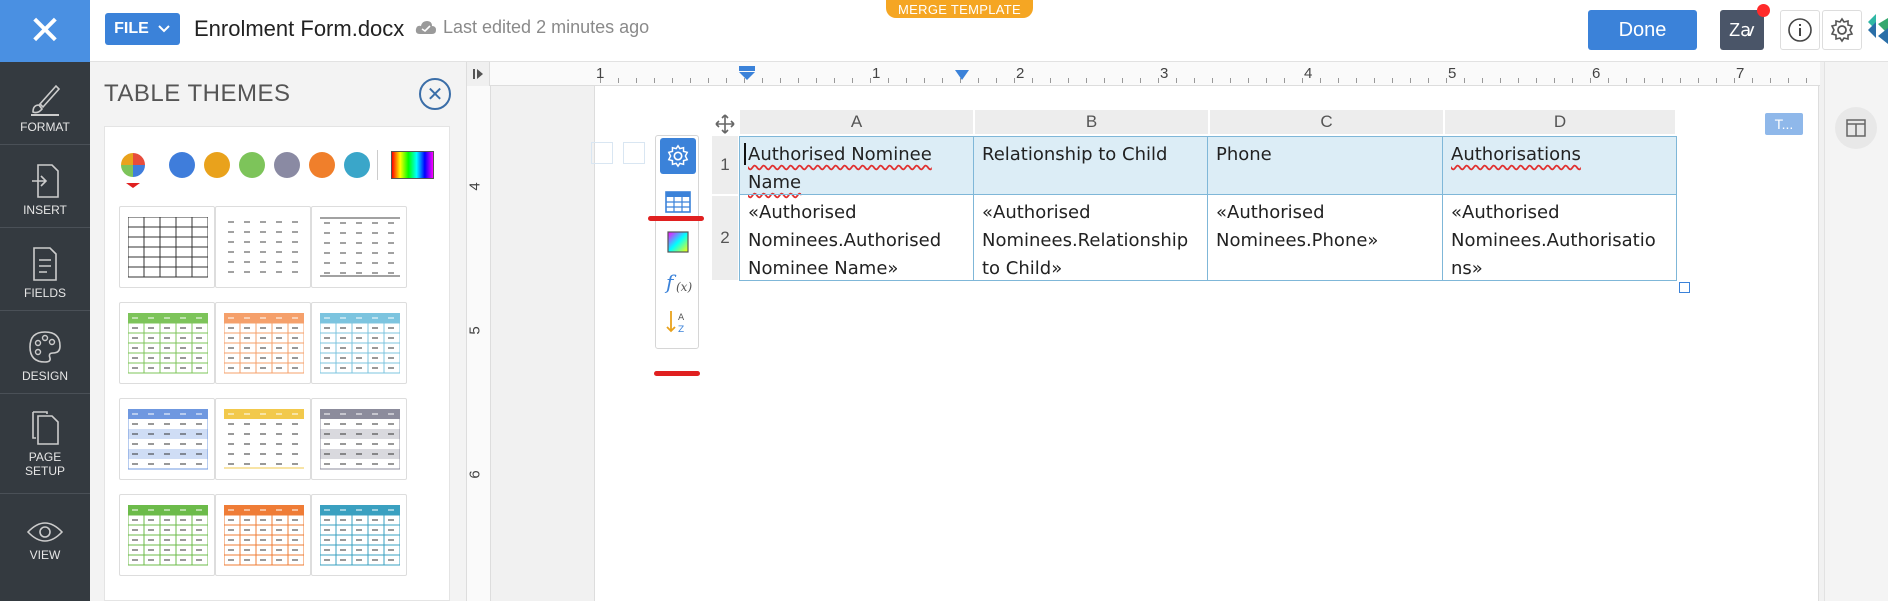 The height and width of the screenshot is (601, 1888). What do you see at coordinates (725, 165) in the screenshot?
I see `row-header-1: 1` at bounding box center [725, 165].